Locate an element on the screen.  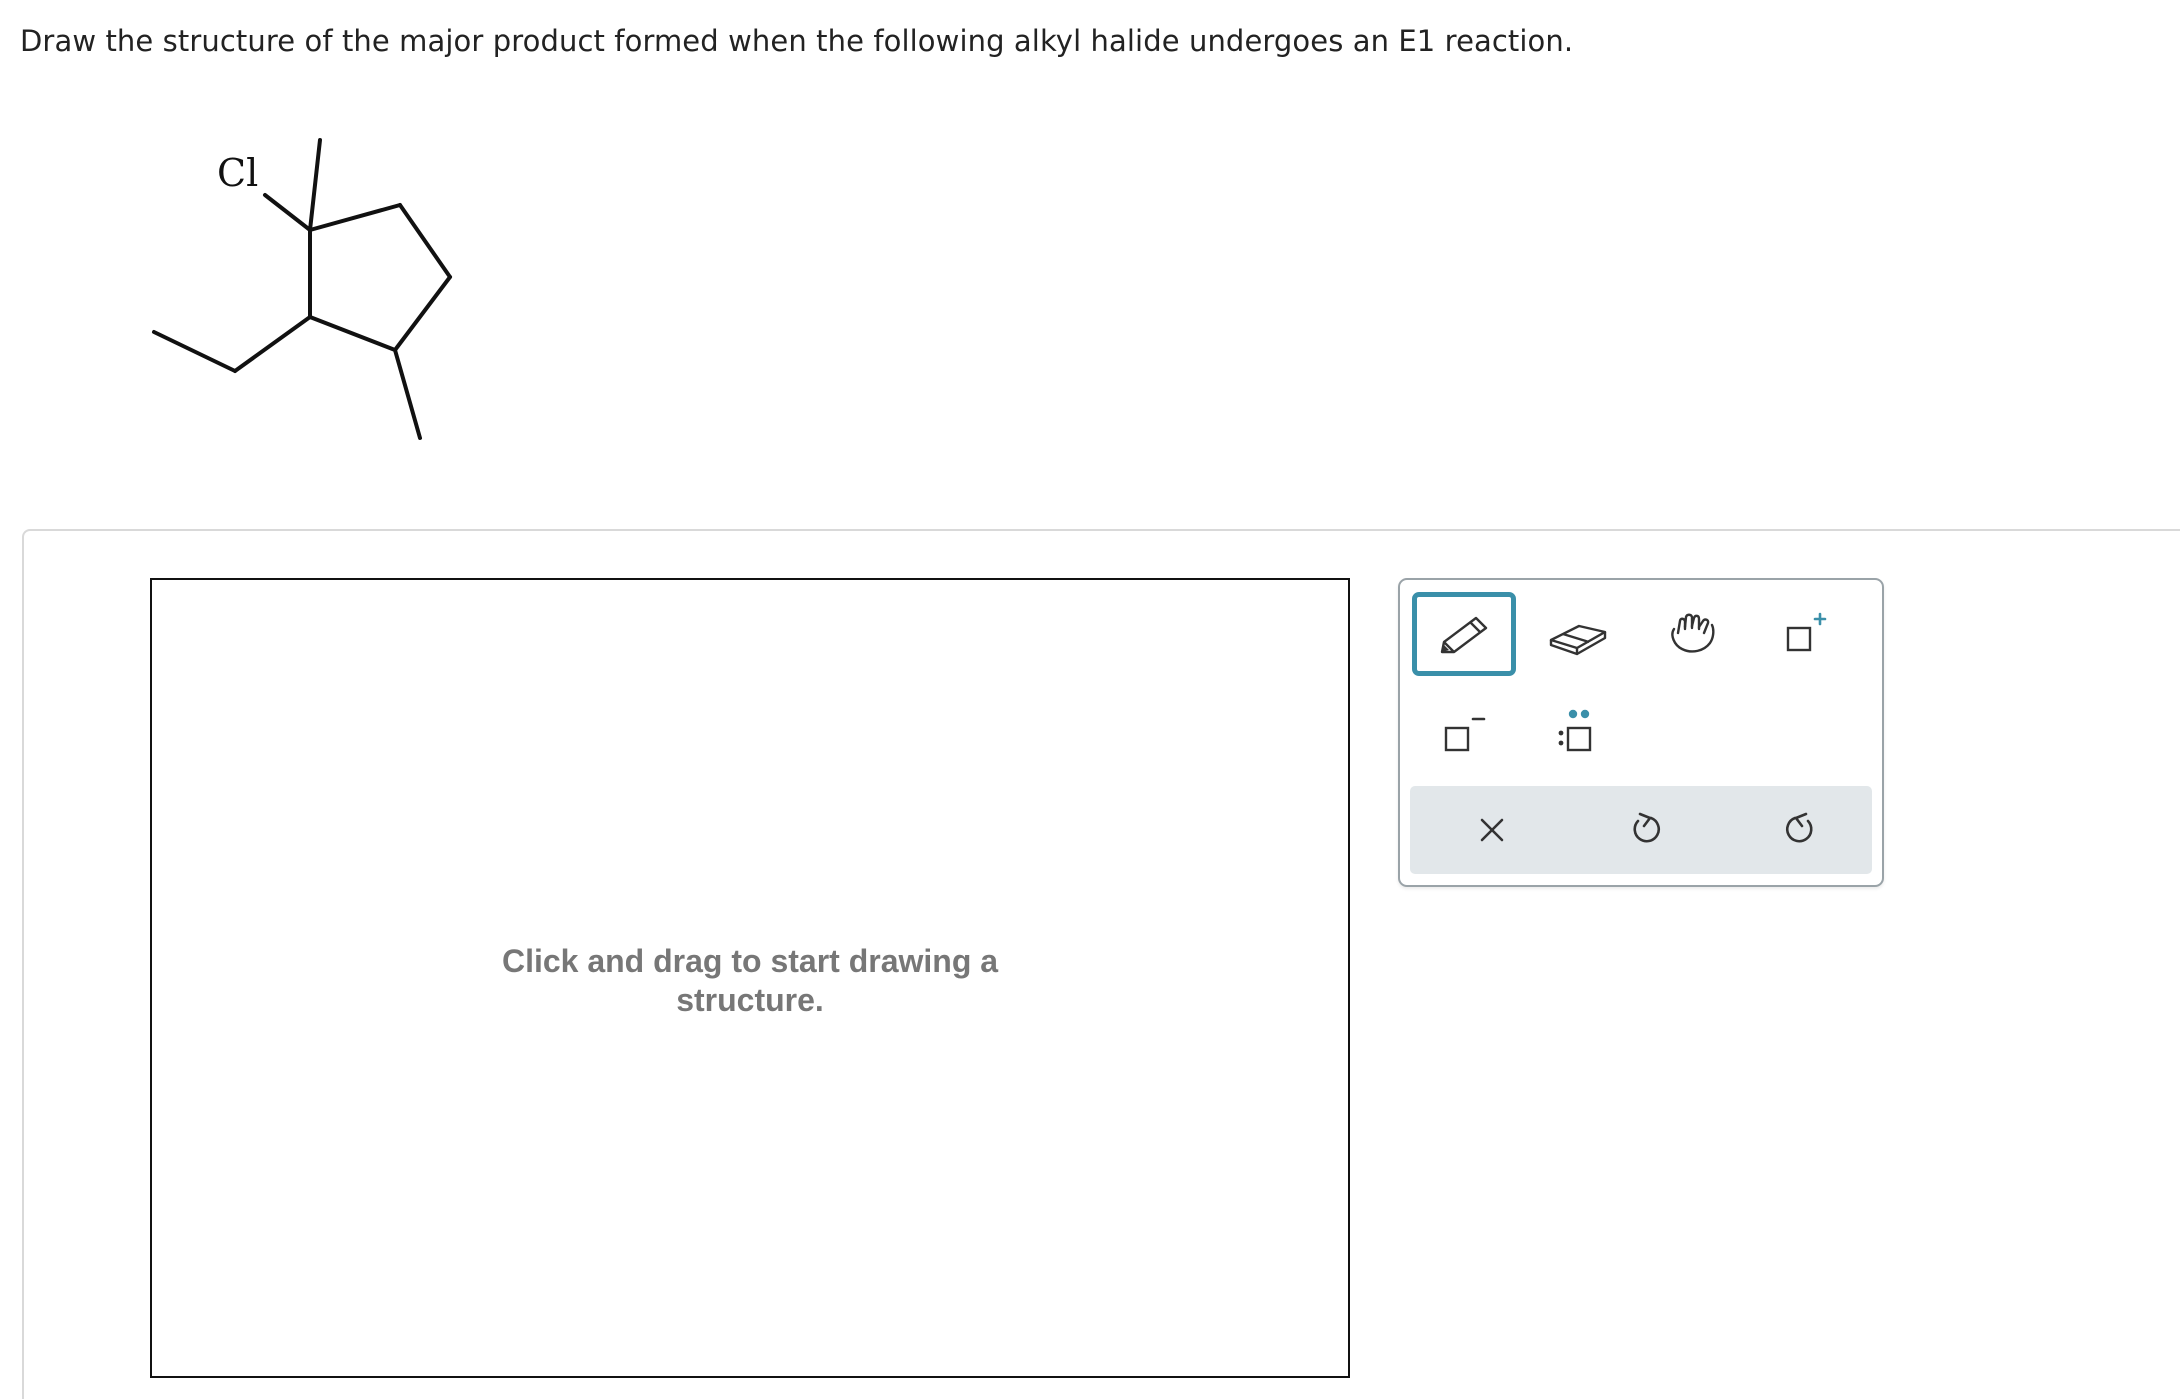
redo-button is located at coordinates (1800, 830).